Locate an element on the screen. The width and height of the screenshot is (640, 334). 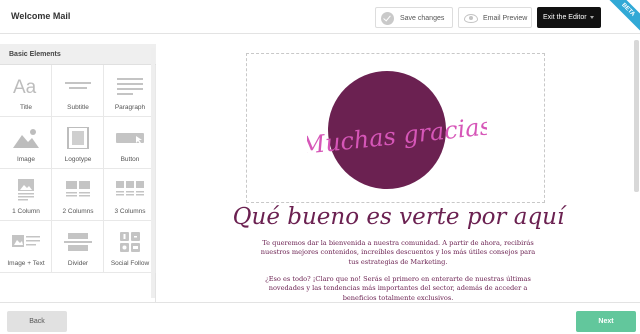
element-label: Title is located at coordinates (26, 107).